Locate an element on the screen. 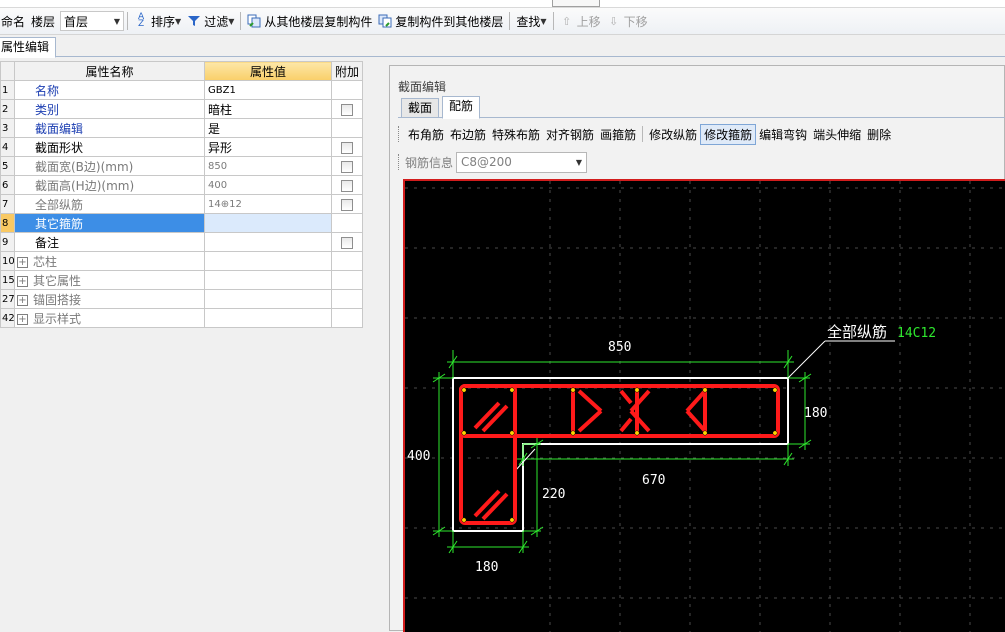 This screenshot has width=1005, height=632. table-row: 9 备注 is located at coordinates (181, 242).